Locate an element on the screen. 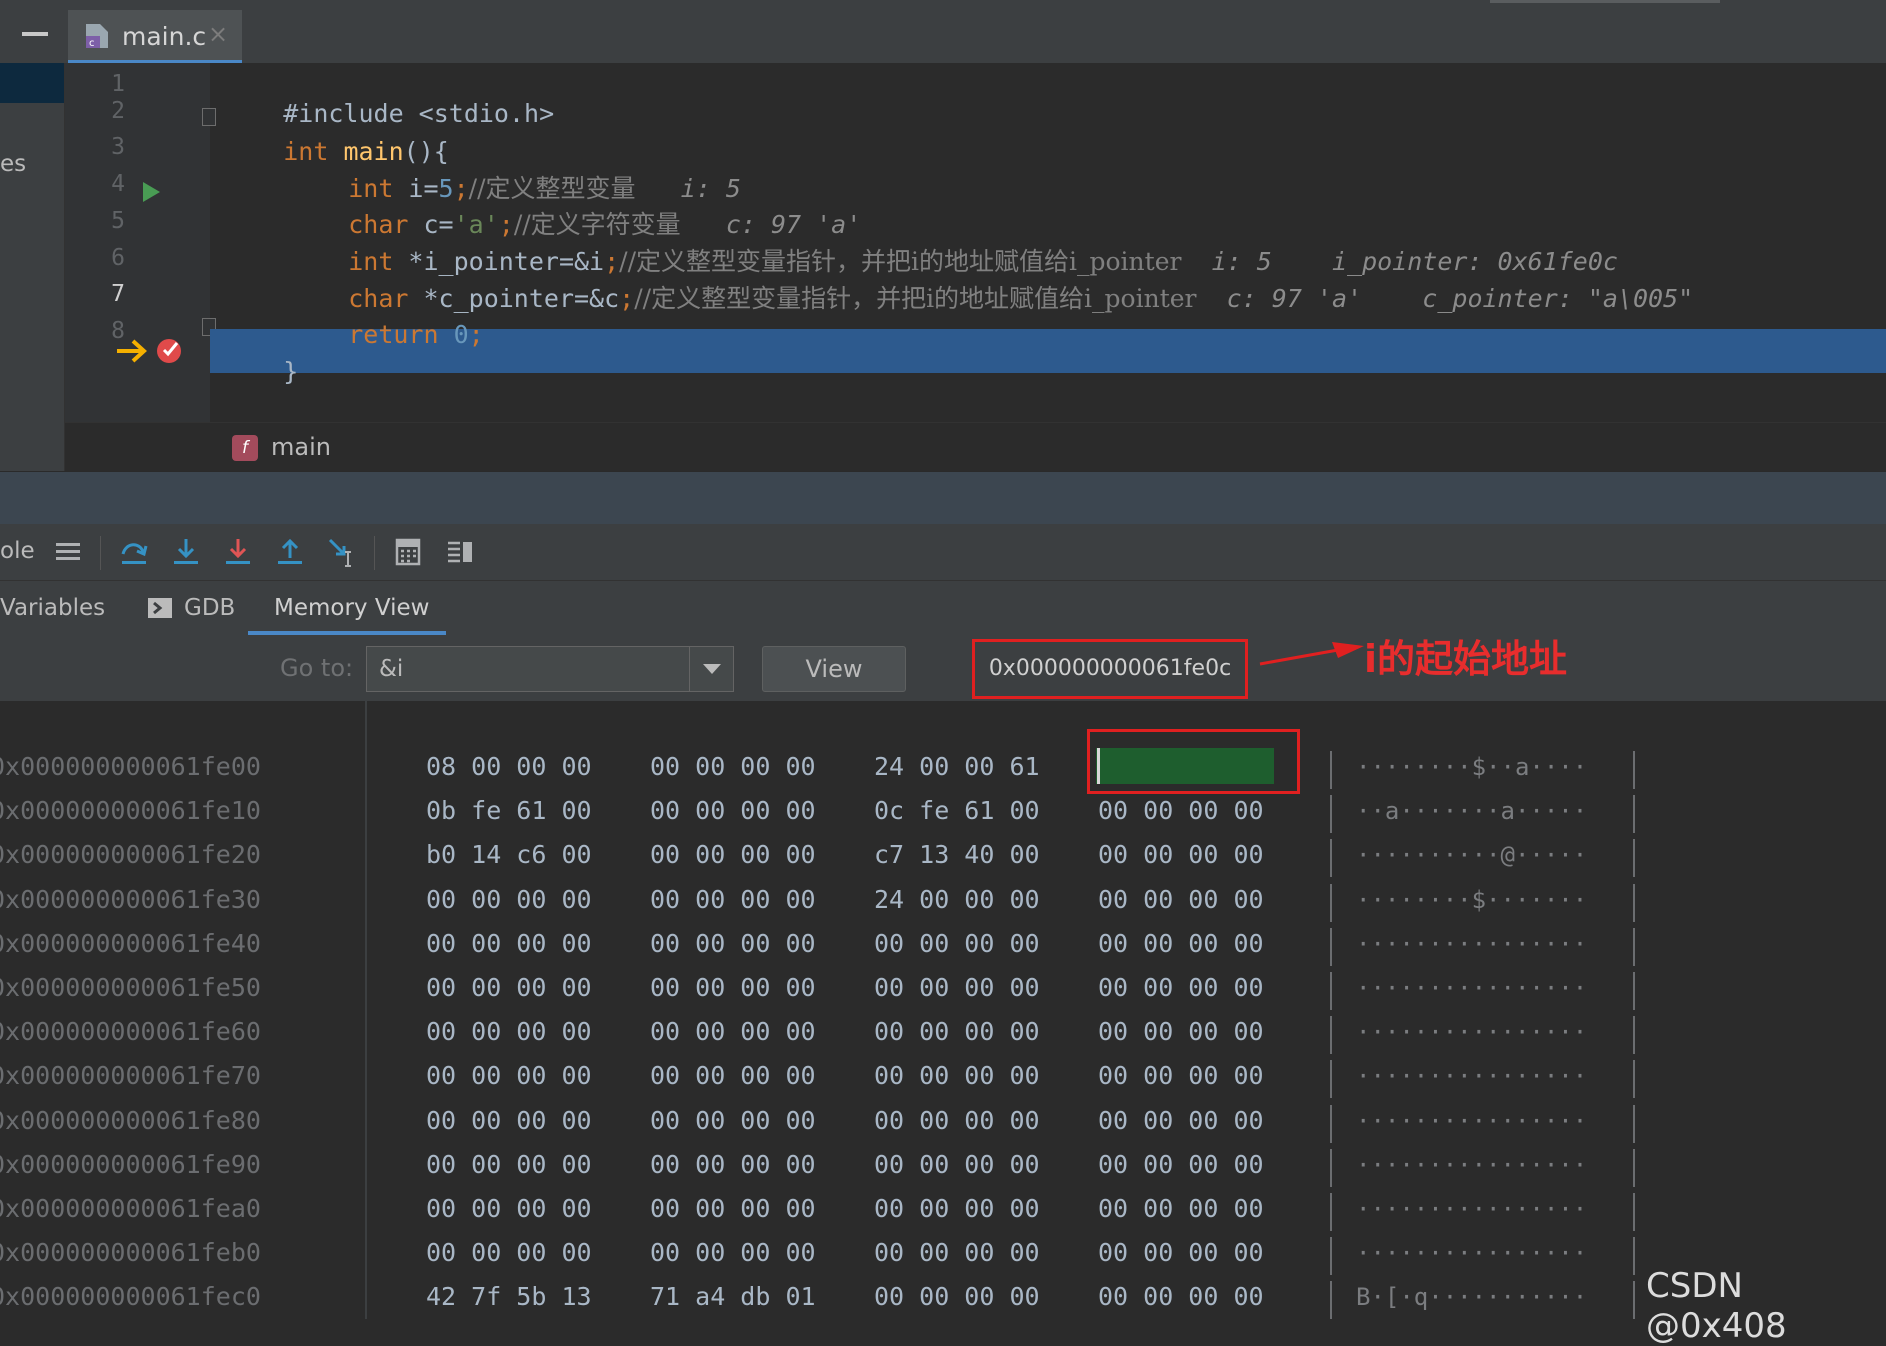  goto-input is located at coordinates (528, 669).